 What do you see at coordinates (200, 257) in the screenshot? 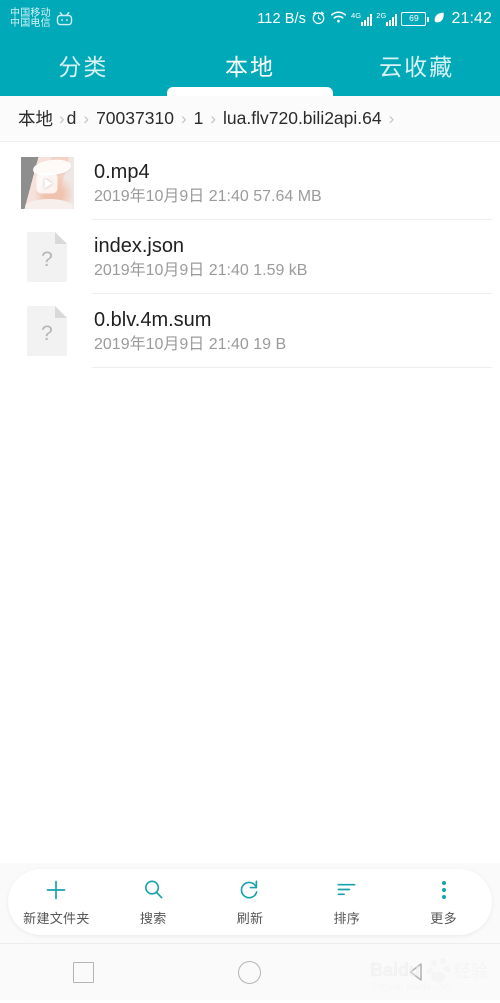
I see `file-info: index.json 2019年10月9日 21:40 1.59 kB` at bounding box center [200, 257].